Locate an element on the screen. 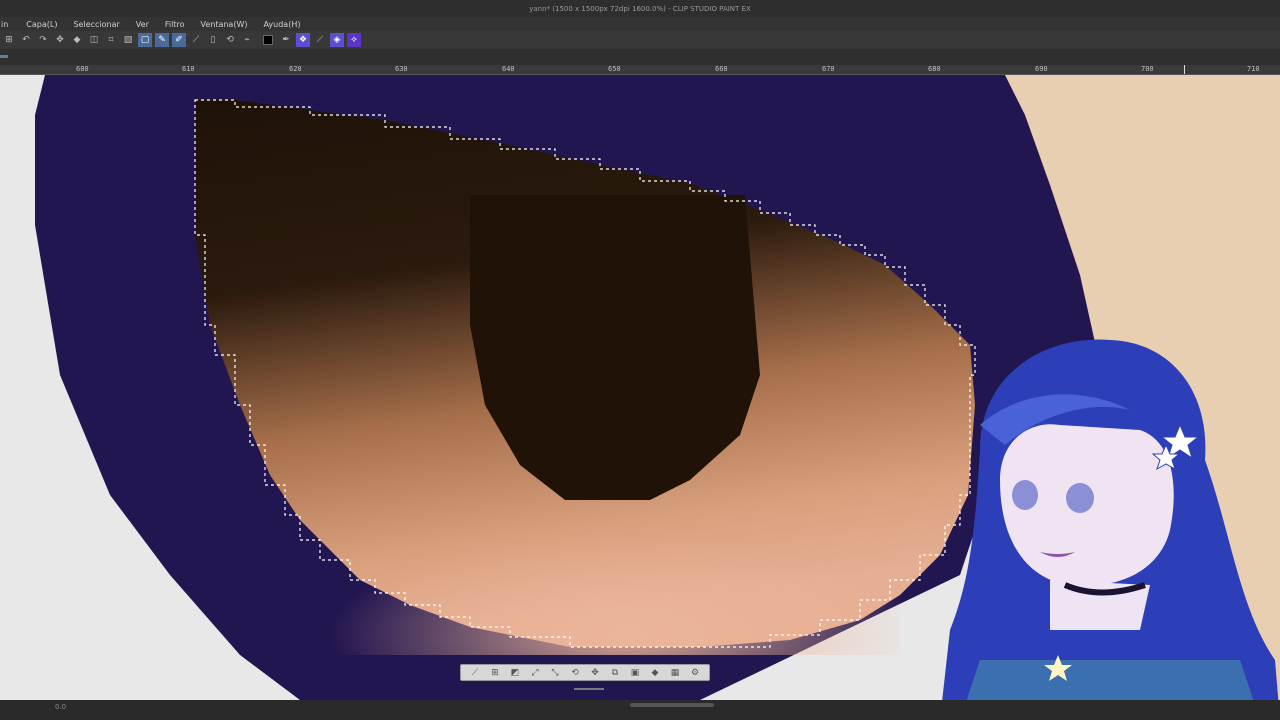  lasso-icon: ⌗ is located at coordinates (111, 40).